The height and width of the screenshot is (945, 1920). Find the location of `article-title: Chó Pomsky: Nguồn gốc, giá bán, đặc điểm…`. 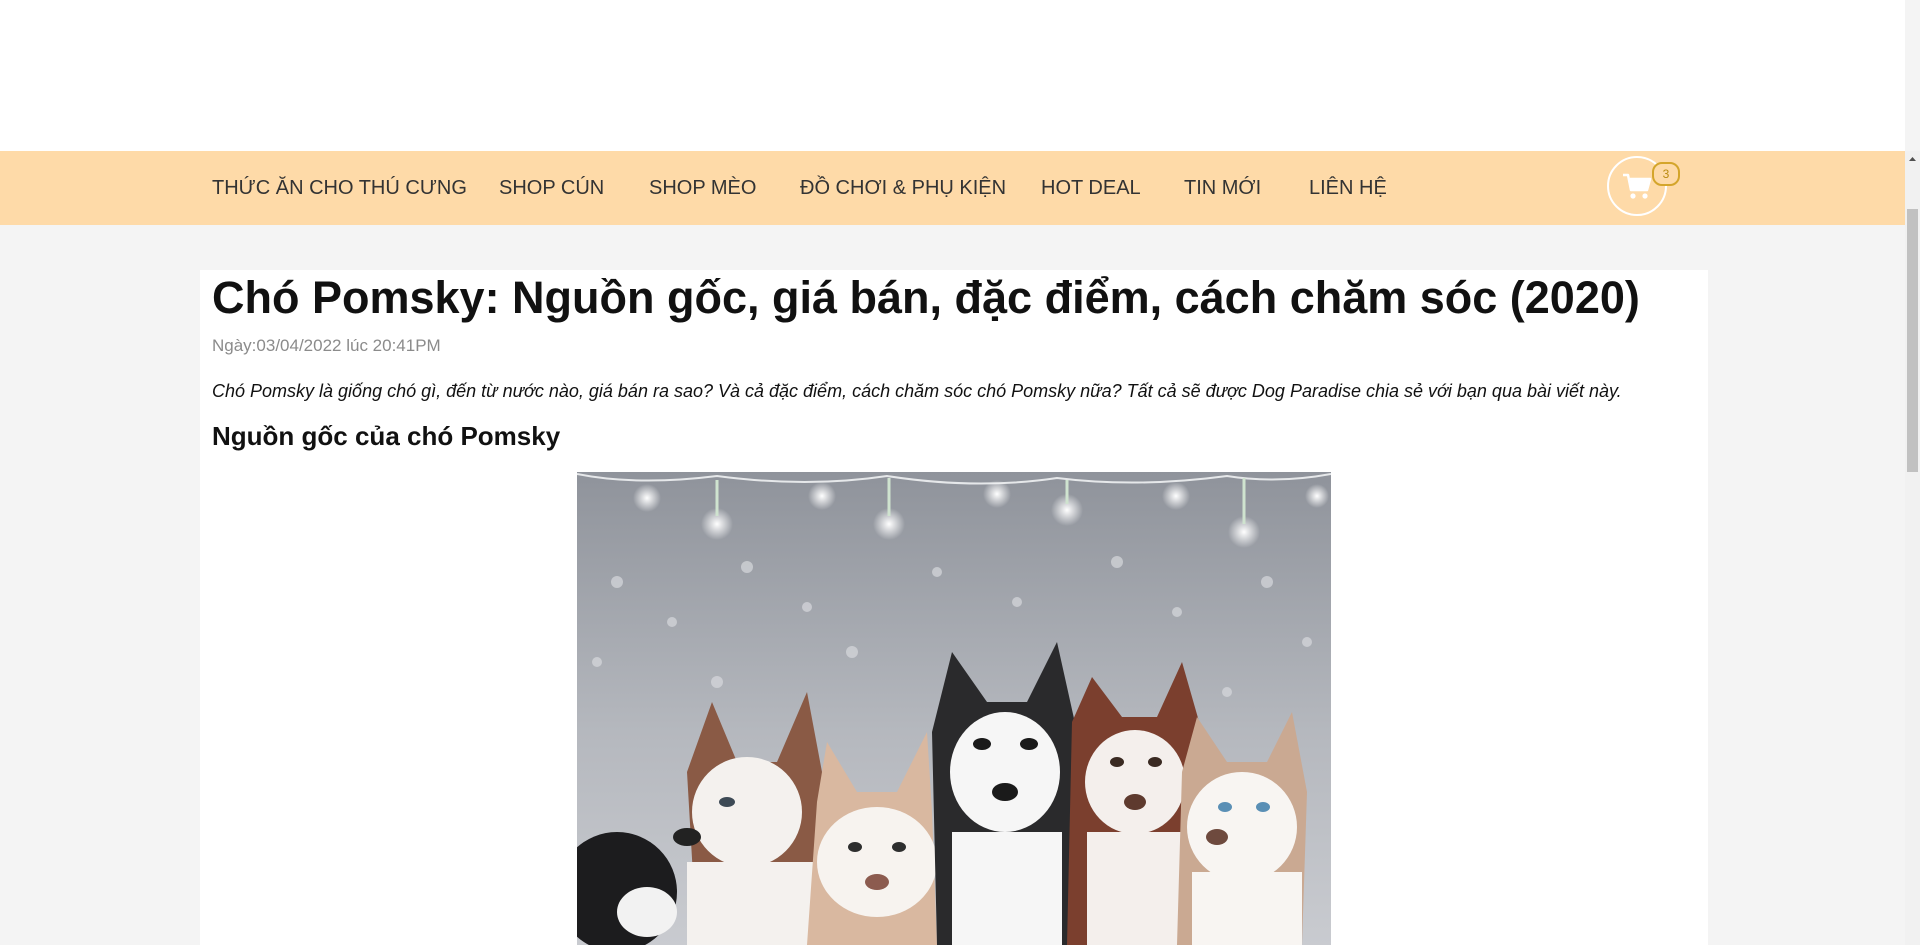

article-title: Chó Pomsky: Nguồn gốc, giá bán, đặc điểm… is located at coordinates (926, 297).